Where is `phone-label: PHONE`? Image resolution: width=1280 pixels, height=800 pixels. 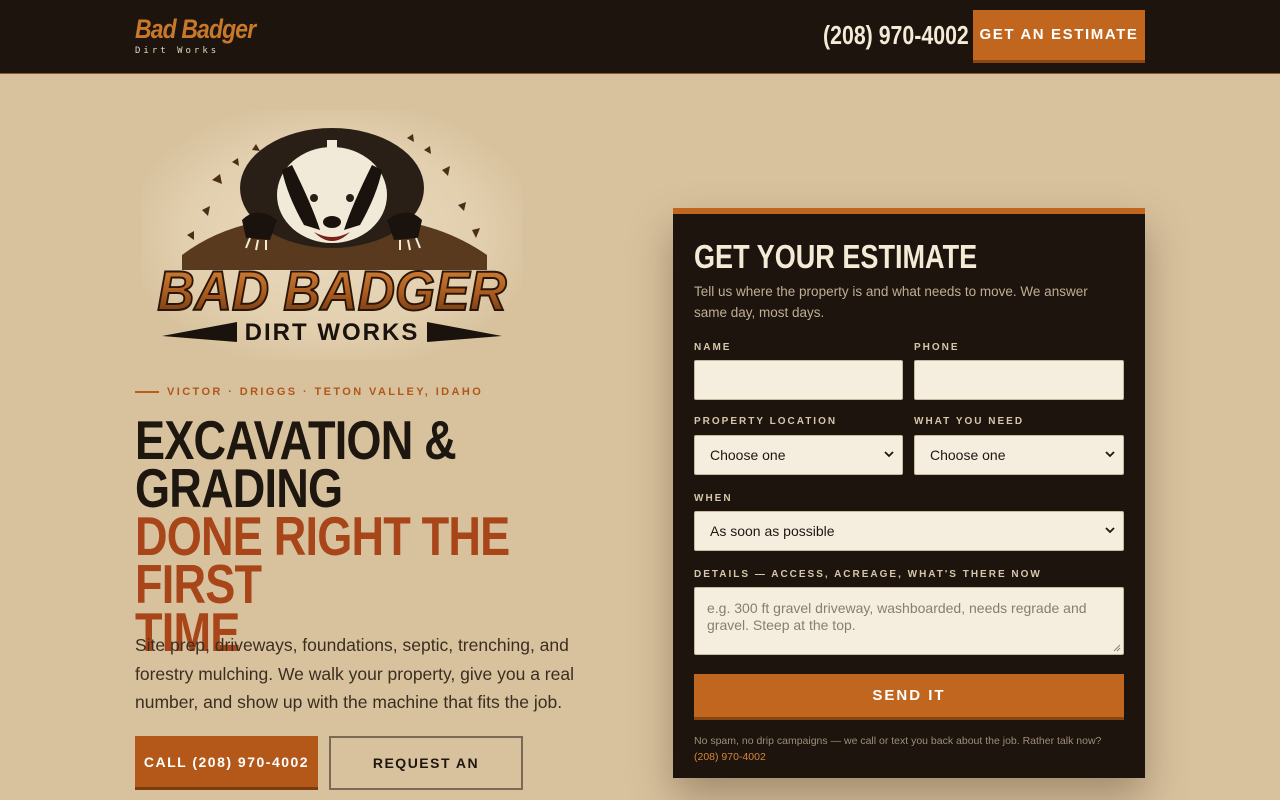
phone-label: PHONE is located at coordinates (937, 347).